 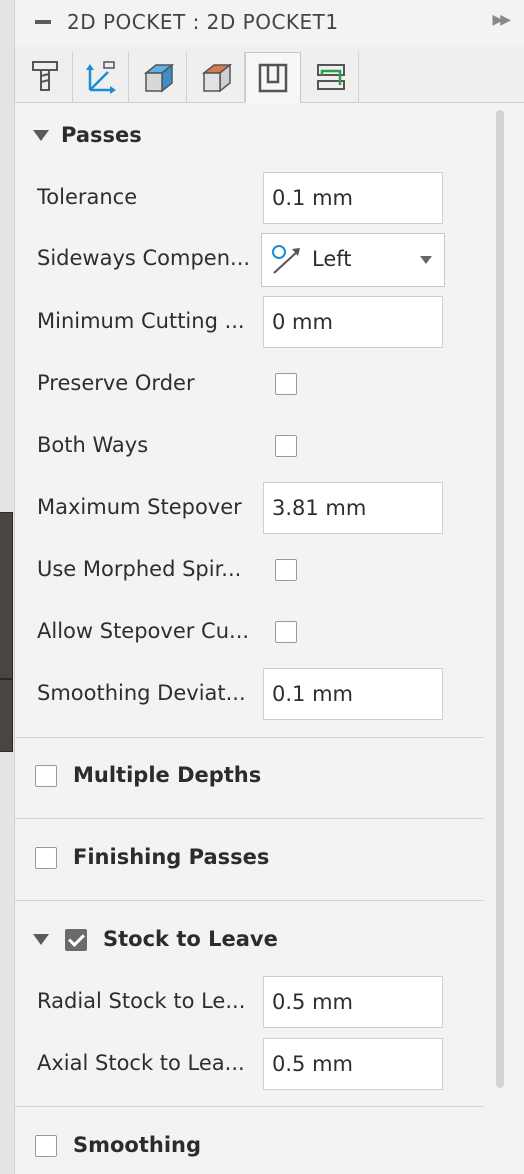 I want to click on stock-to-leave-header: Stock to Leave, so click(x=249, y=940).